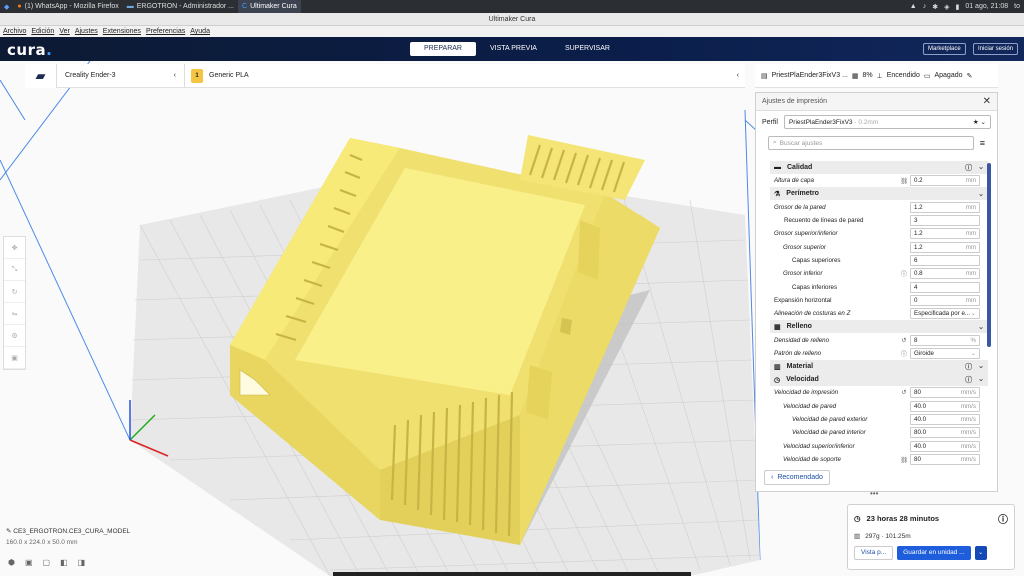 The height and width of the screenshot is (576, 1024). What do you see at coordinates (11, 562) in the screenshot?
I see `3d-view-icon: ⬢` at bounding box center [11, 562].